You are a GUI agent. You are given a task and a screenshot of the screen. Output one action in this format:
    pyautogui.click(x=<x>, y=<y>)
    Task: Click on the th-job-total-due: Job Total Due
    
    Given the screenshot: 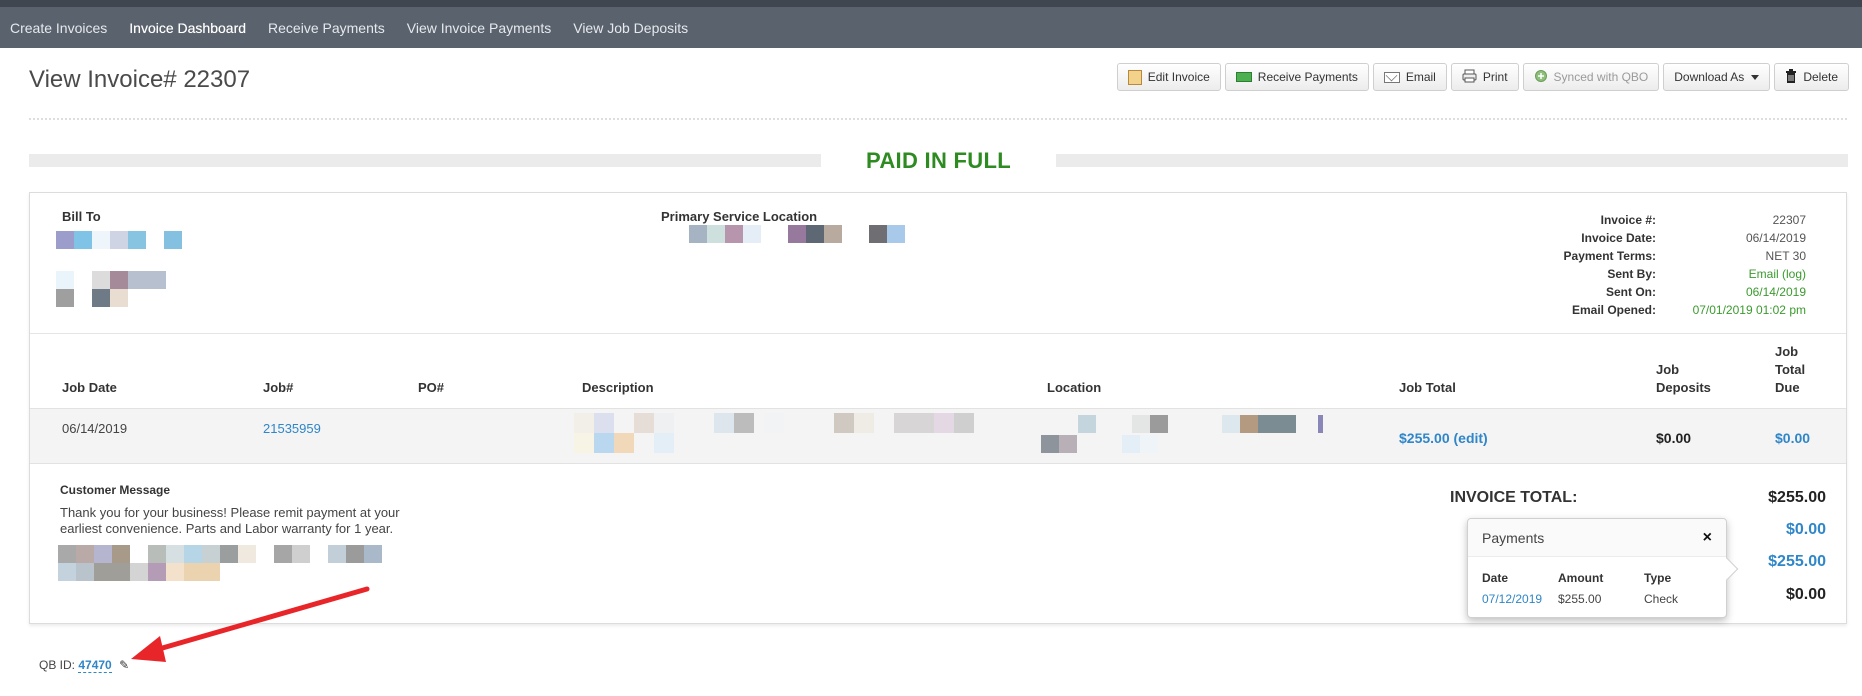 What is the action you would take?
    pyautogui.click(x=1790, y=370)
    